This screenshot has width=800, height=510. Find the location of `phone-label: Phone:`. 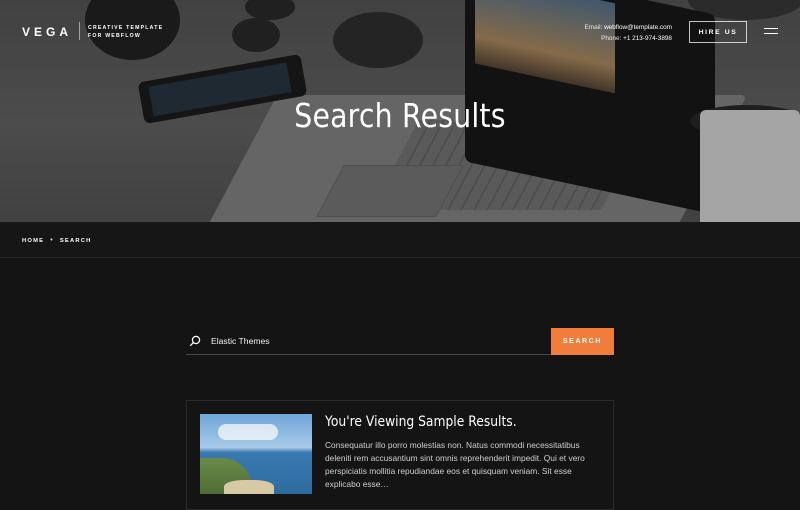

phone-label: Phone: is located at coordinates (611, 38).